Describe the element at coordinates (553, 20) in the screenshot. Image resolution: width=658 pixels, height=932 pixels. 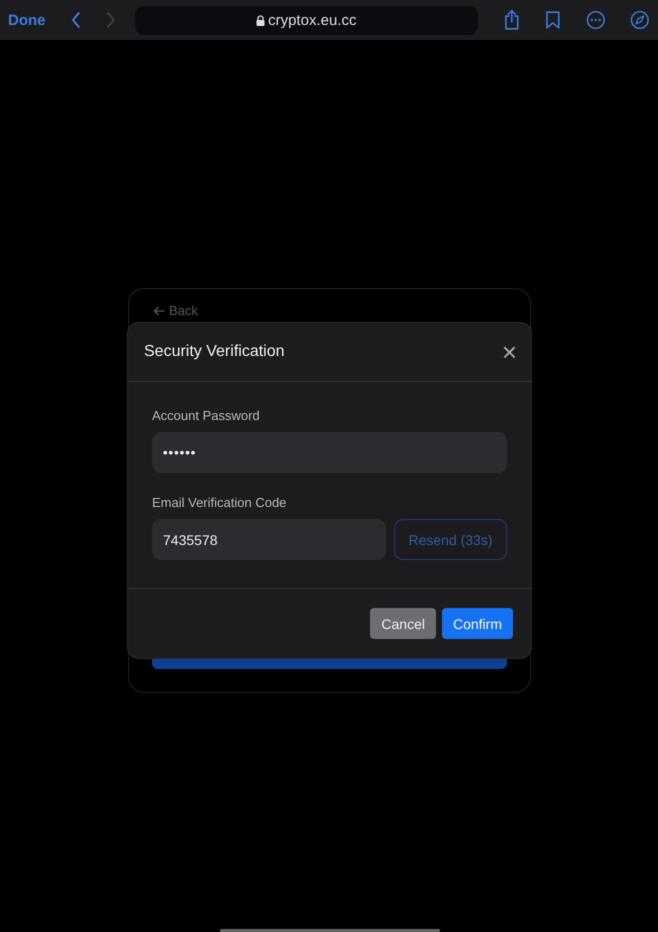
I see `bookmark-icon` at that location.